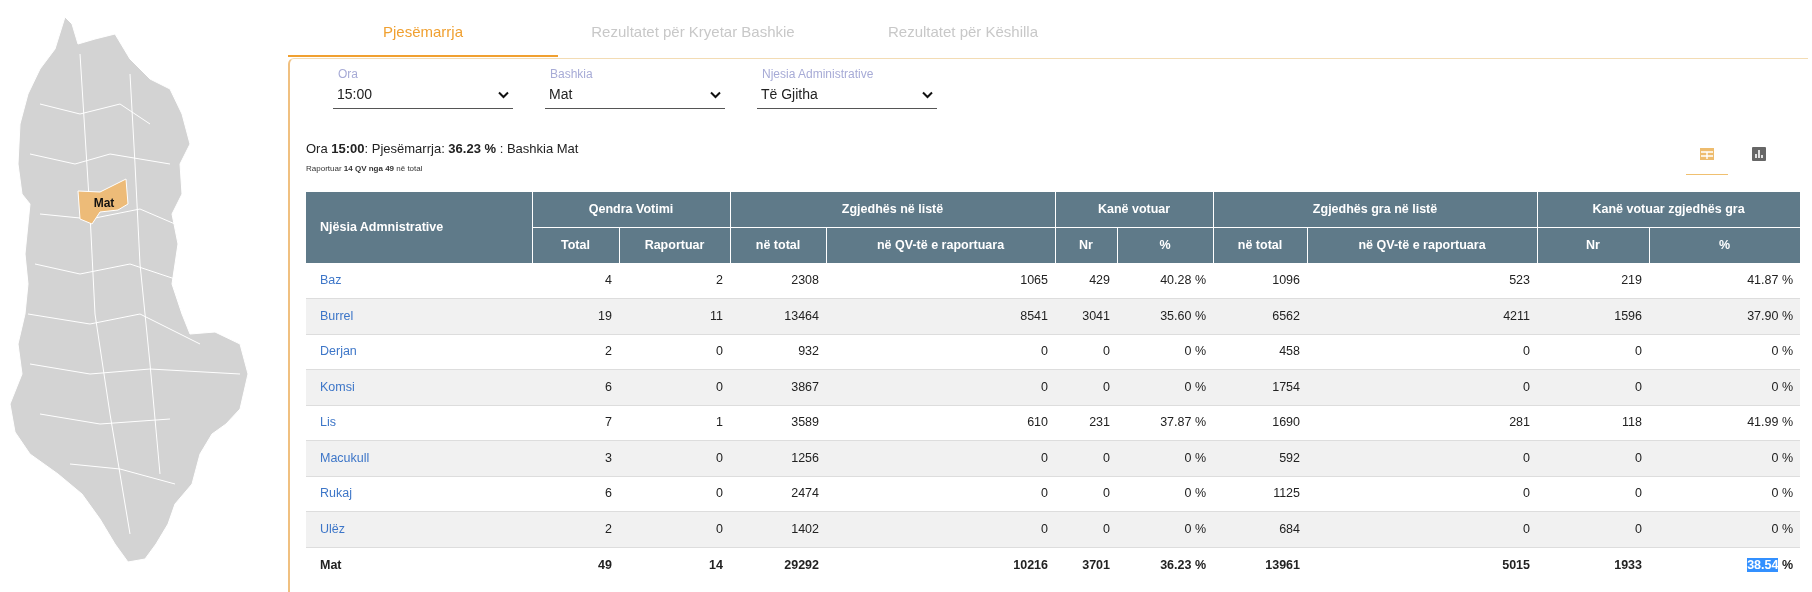 This screenshot has width=1812, height=592. Describe the element at coordinates (1759, 154) in the screenshot. I see `bar-chart-icon` at that location.